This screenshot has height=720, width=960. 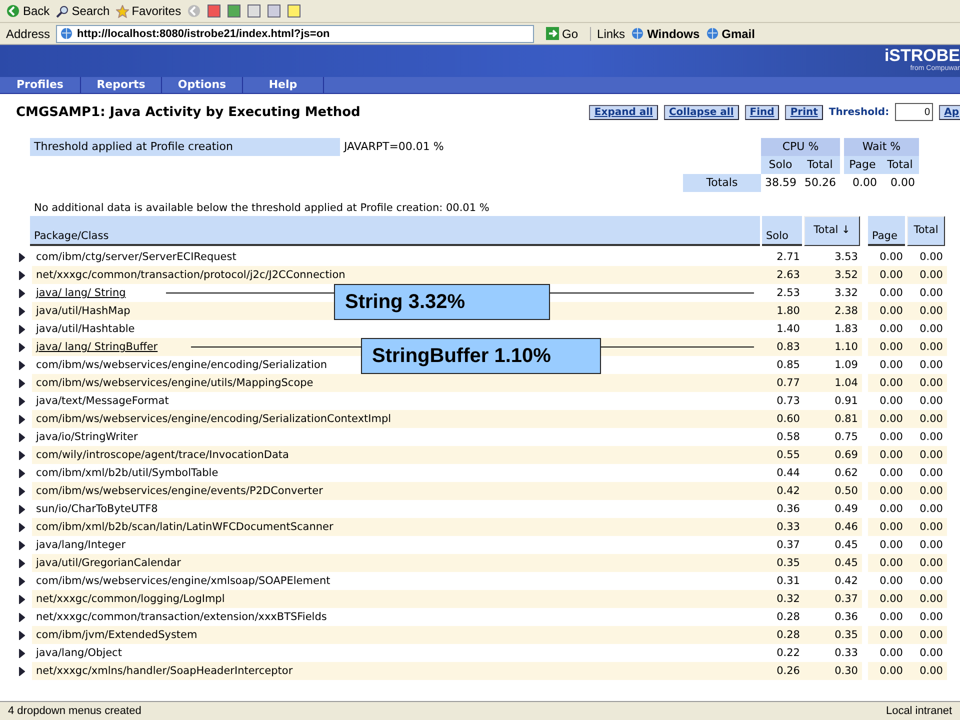 What do you see at coordinates (28, 11) in the screenshot?
I see `toolbar-button: Back` at bounding box center [28, 11].